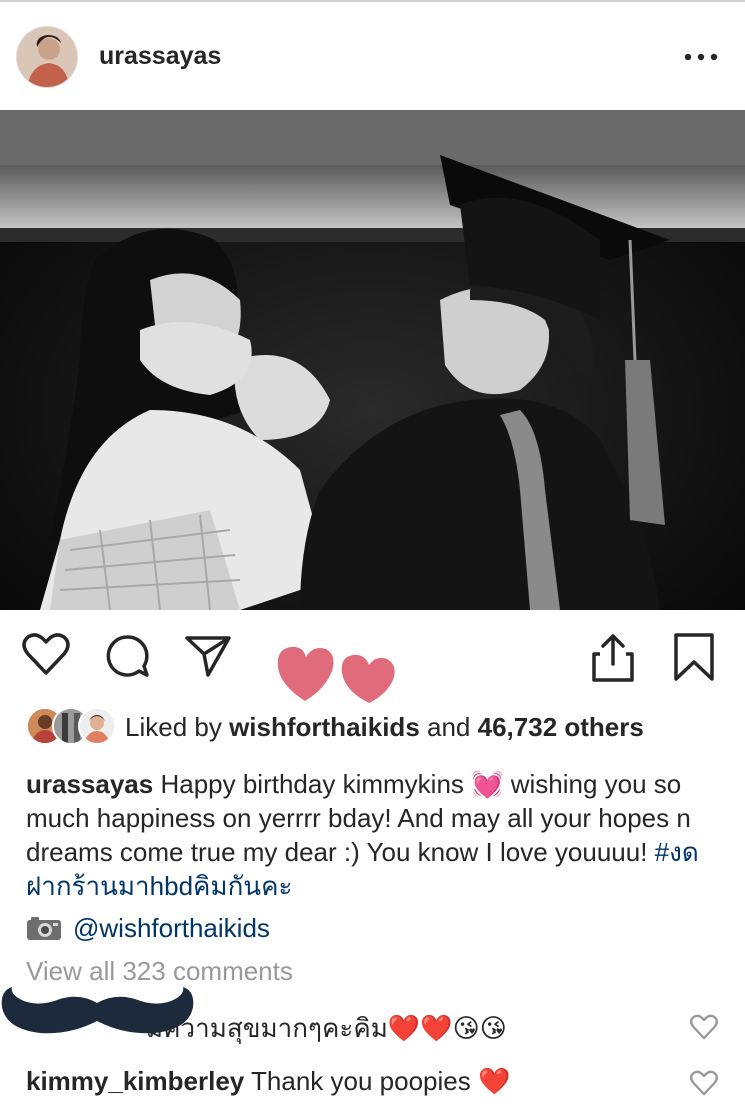  What do you see at coordinates (324, 727) in the screenshot?
I see `liked-by-user-link: wishforthaikids` at bounding box center [324, 727].